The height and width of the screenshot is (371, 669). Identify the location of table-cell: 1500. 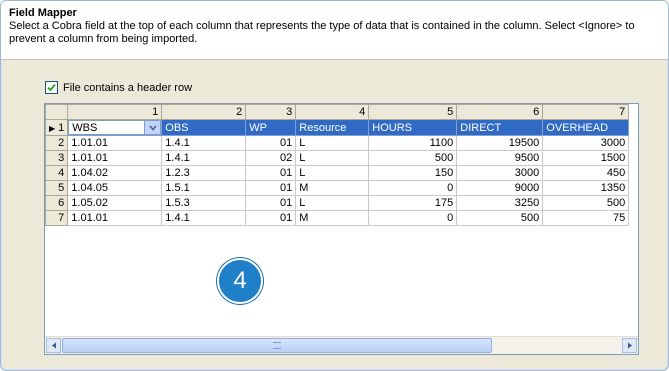
(586, 158).